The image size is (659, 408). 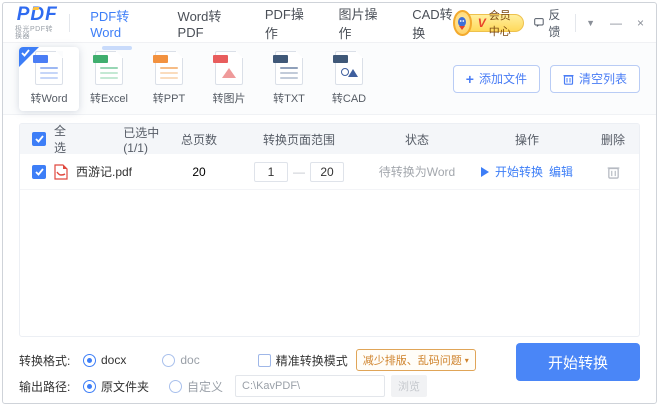 What do you see at coordinates (37, 14) in the screenshot?
I see `logo-text: PDF` at bounding box center [37, 14].